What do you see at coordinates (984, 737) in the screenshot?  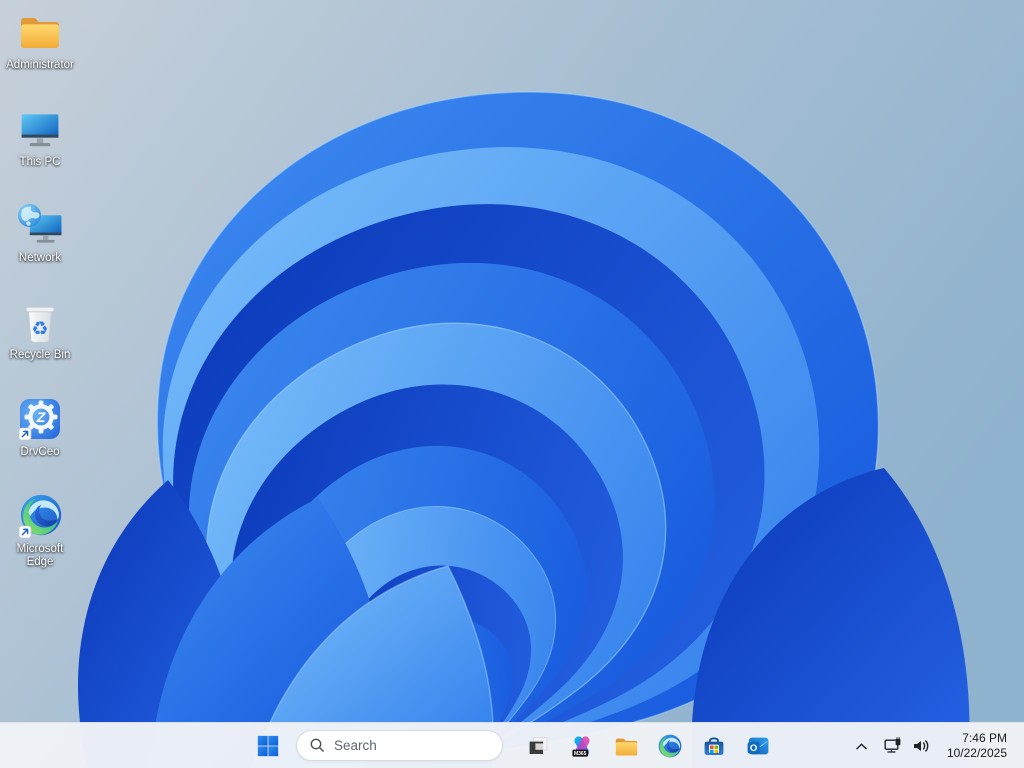 I see `tray-time: 7:46 PM` at bounding box center [984, 737].